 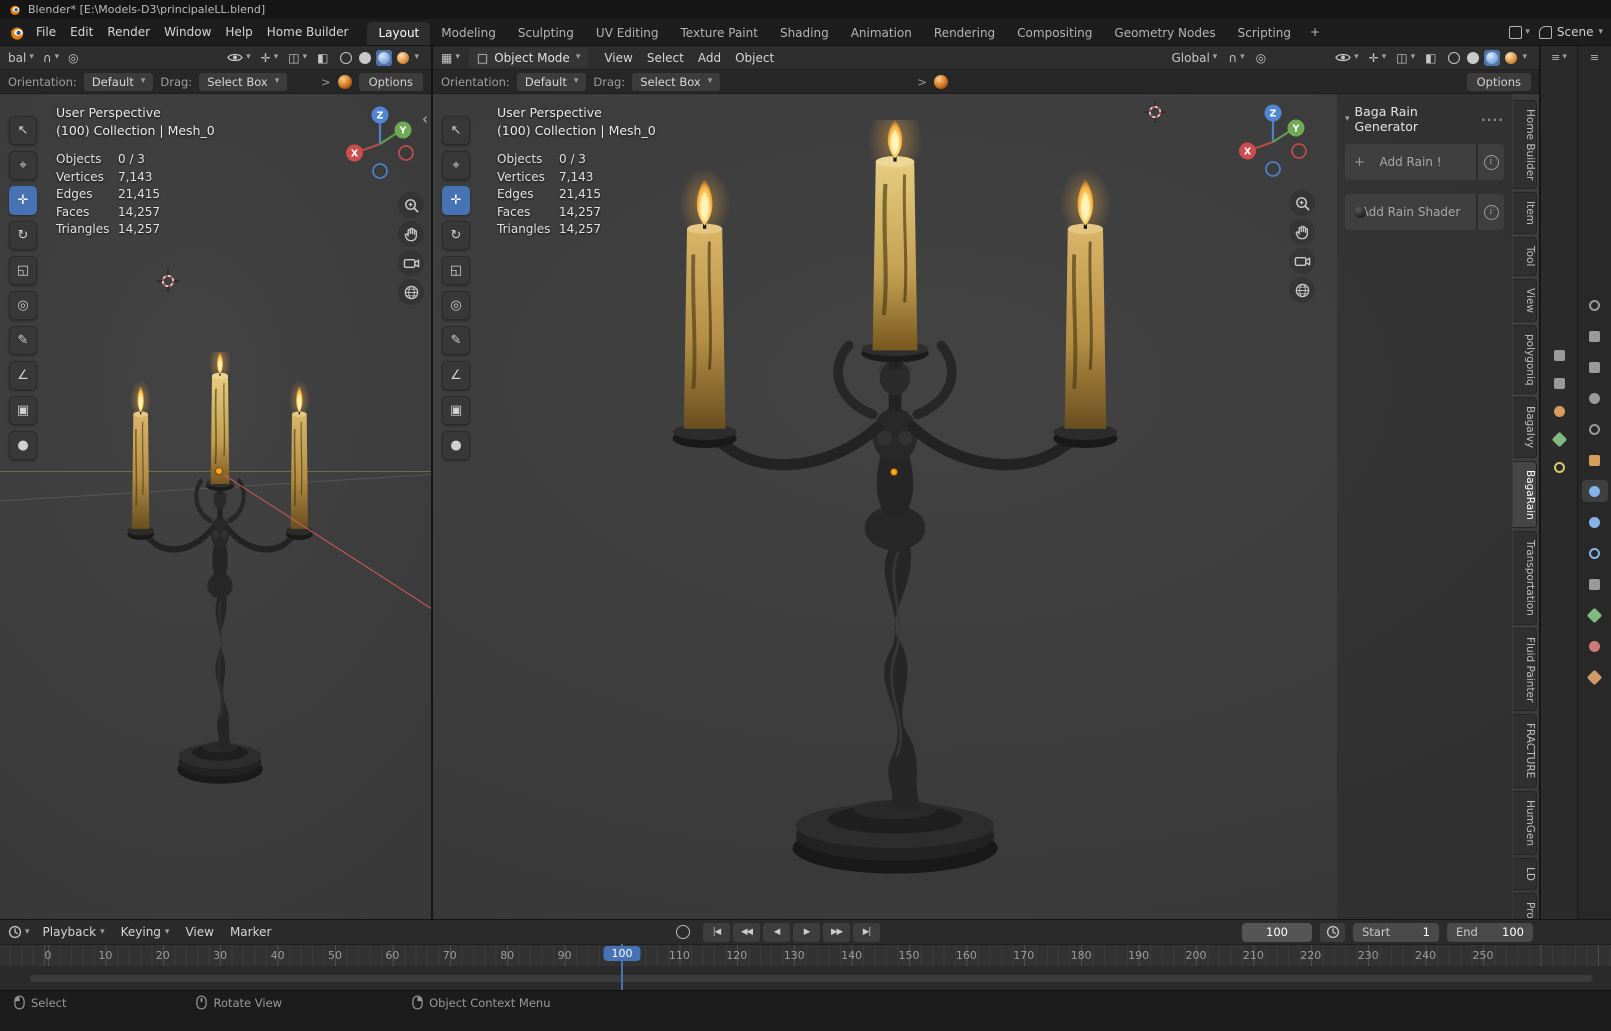 I want to click on workspace-tab-layout: Layout, so click(x=399, y=33).